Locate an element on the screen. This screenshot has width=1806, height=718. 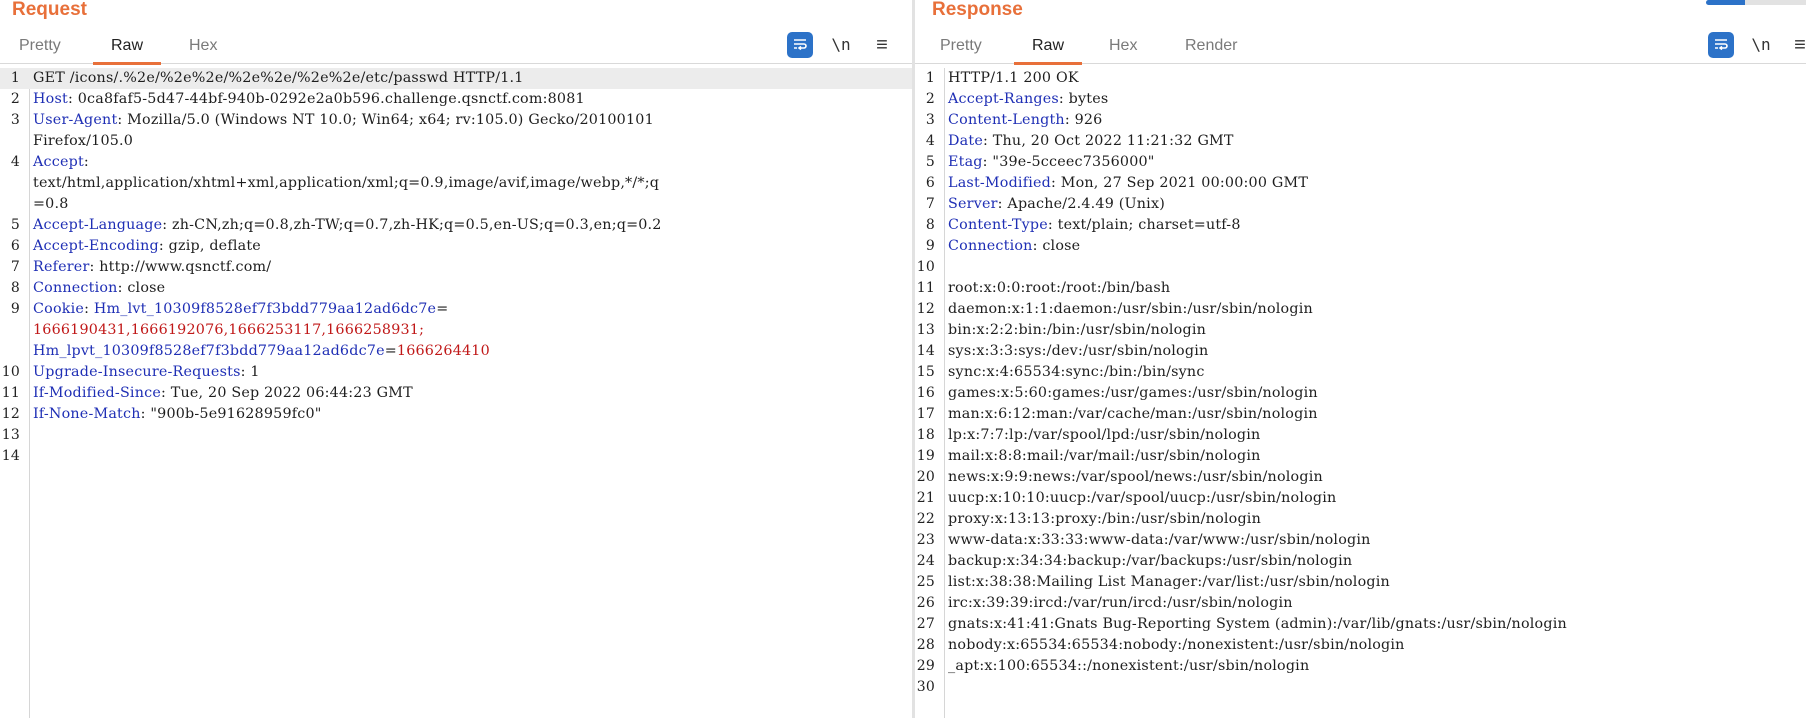
request-tab-raw: Raw is located at coordinates (127, 46).